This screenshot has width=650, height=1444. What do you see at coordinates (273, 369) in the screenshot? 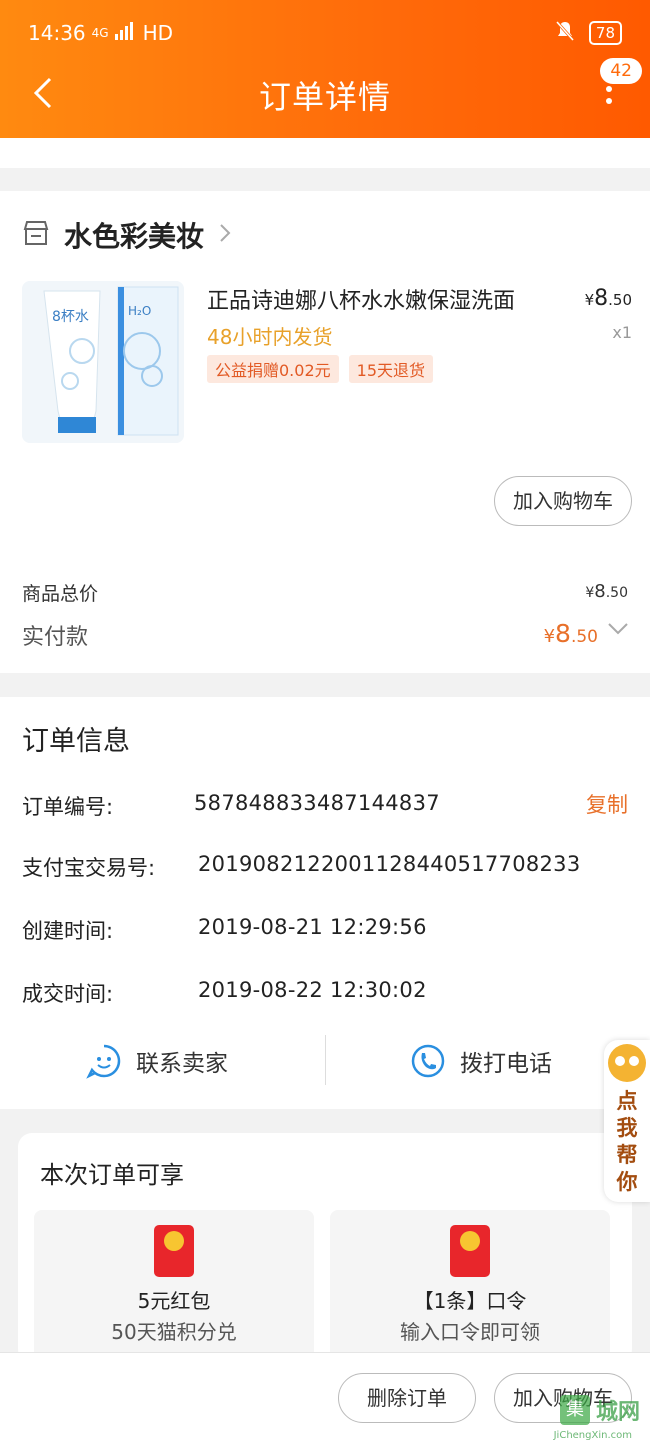
I see `charity-tag: 公益捐赠0.02元` at bounding box center [273, 369].